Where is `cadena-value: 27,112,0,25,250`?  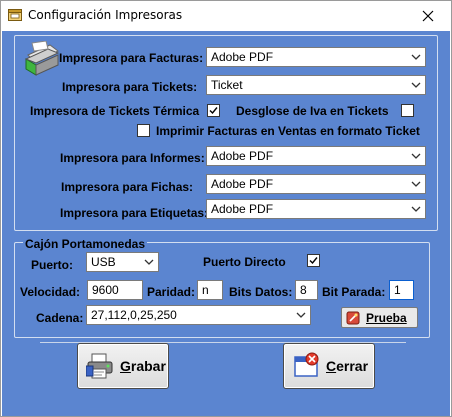 cadena-value: 27,112,0,25,250 is located at coordinates (134, 315).